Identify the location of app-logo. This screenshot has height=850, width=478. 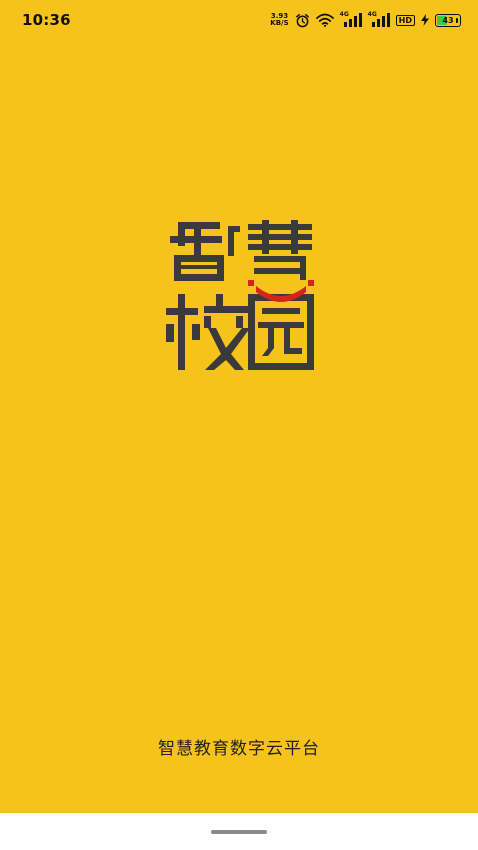
(239, 295).